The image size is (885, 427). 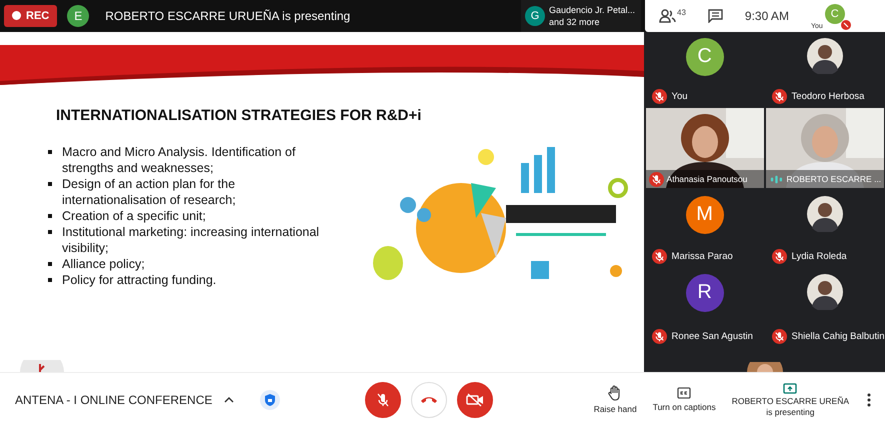 I want to click on bullet-text: Alliance policy;, so click(x=103, y=264).